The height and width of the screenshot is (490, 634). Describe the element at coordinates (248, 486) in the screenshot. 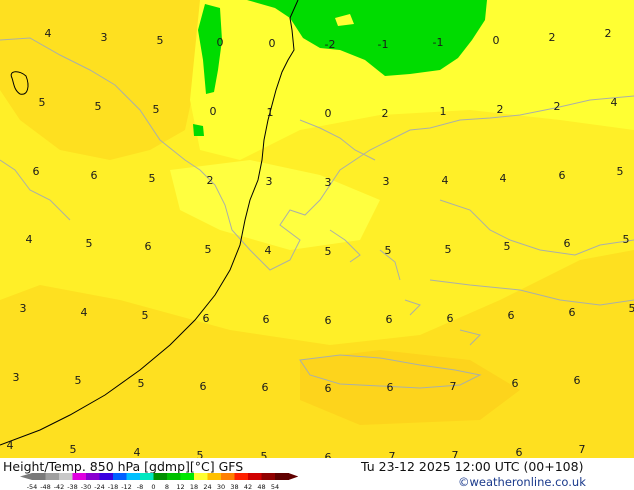

I see `scale-tick-label: 42` at that location.